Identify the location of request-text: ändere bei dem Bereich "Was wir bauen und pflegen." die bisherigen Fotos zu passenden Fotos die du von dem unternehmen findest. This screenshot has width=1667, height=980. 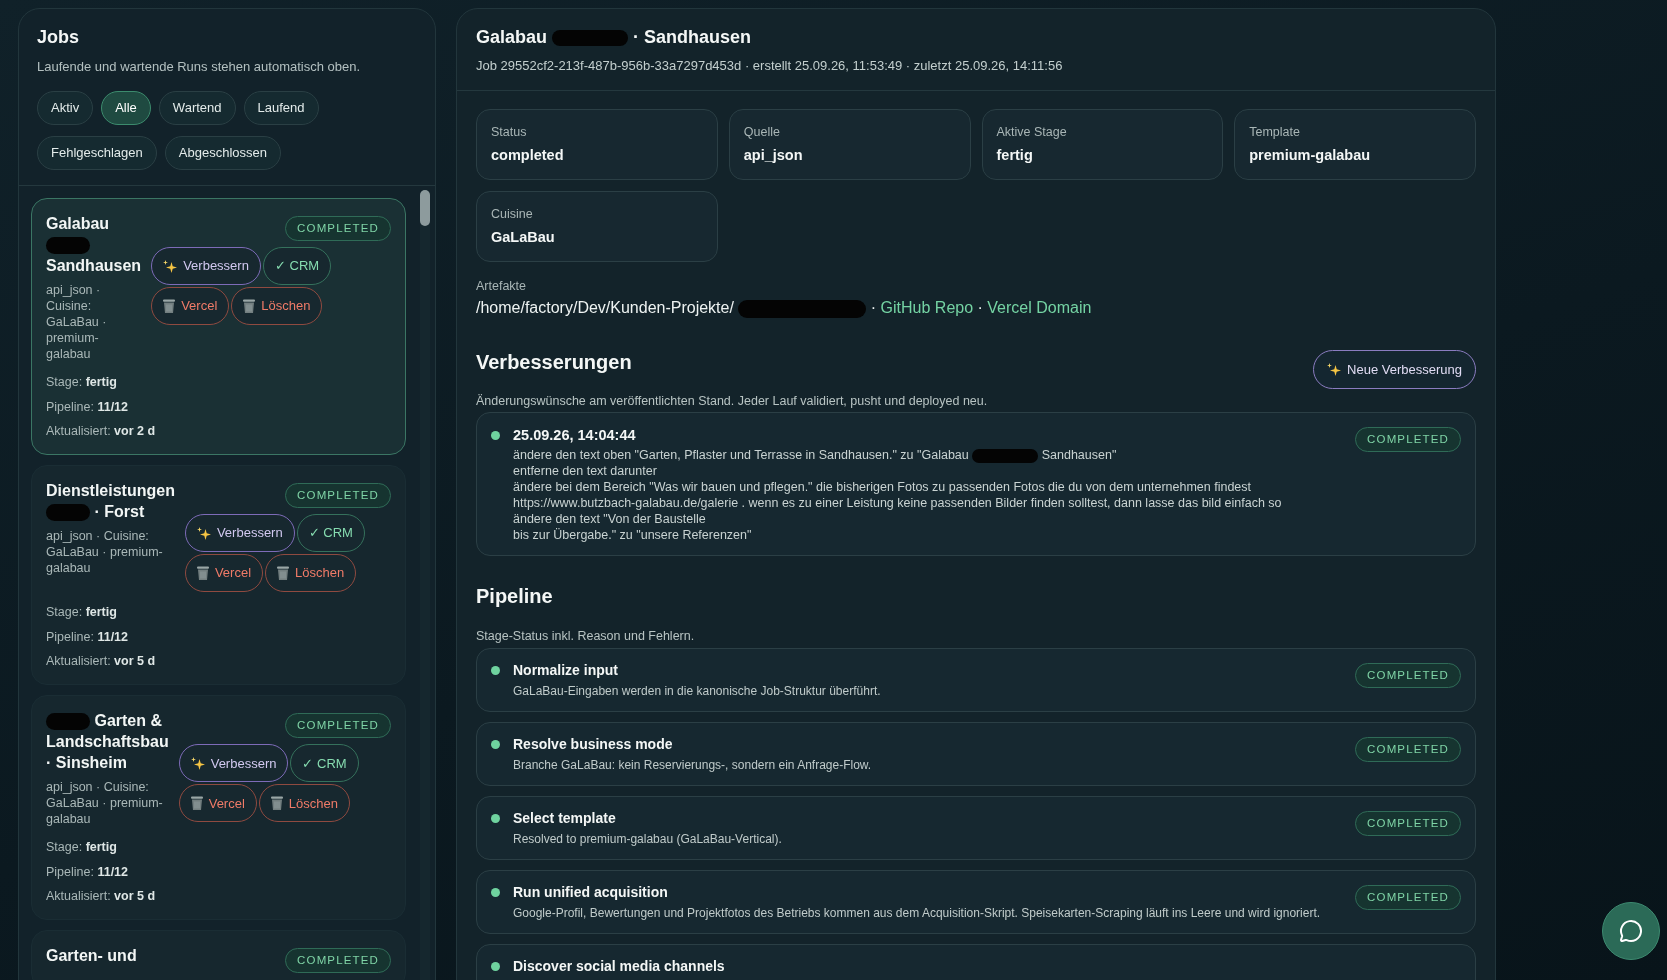
(882, 487).